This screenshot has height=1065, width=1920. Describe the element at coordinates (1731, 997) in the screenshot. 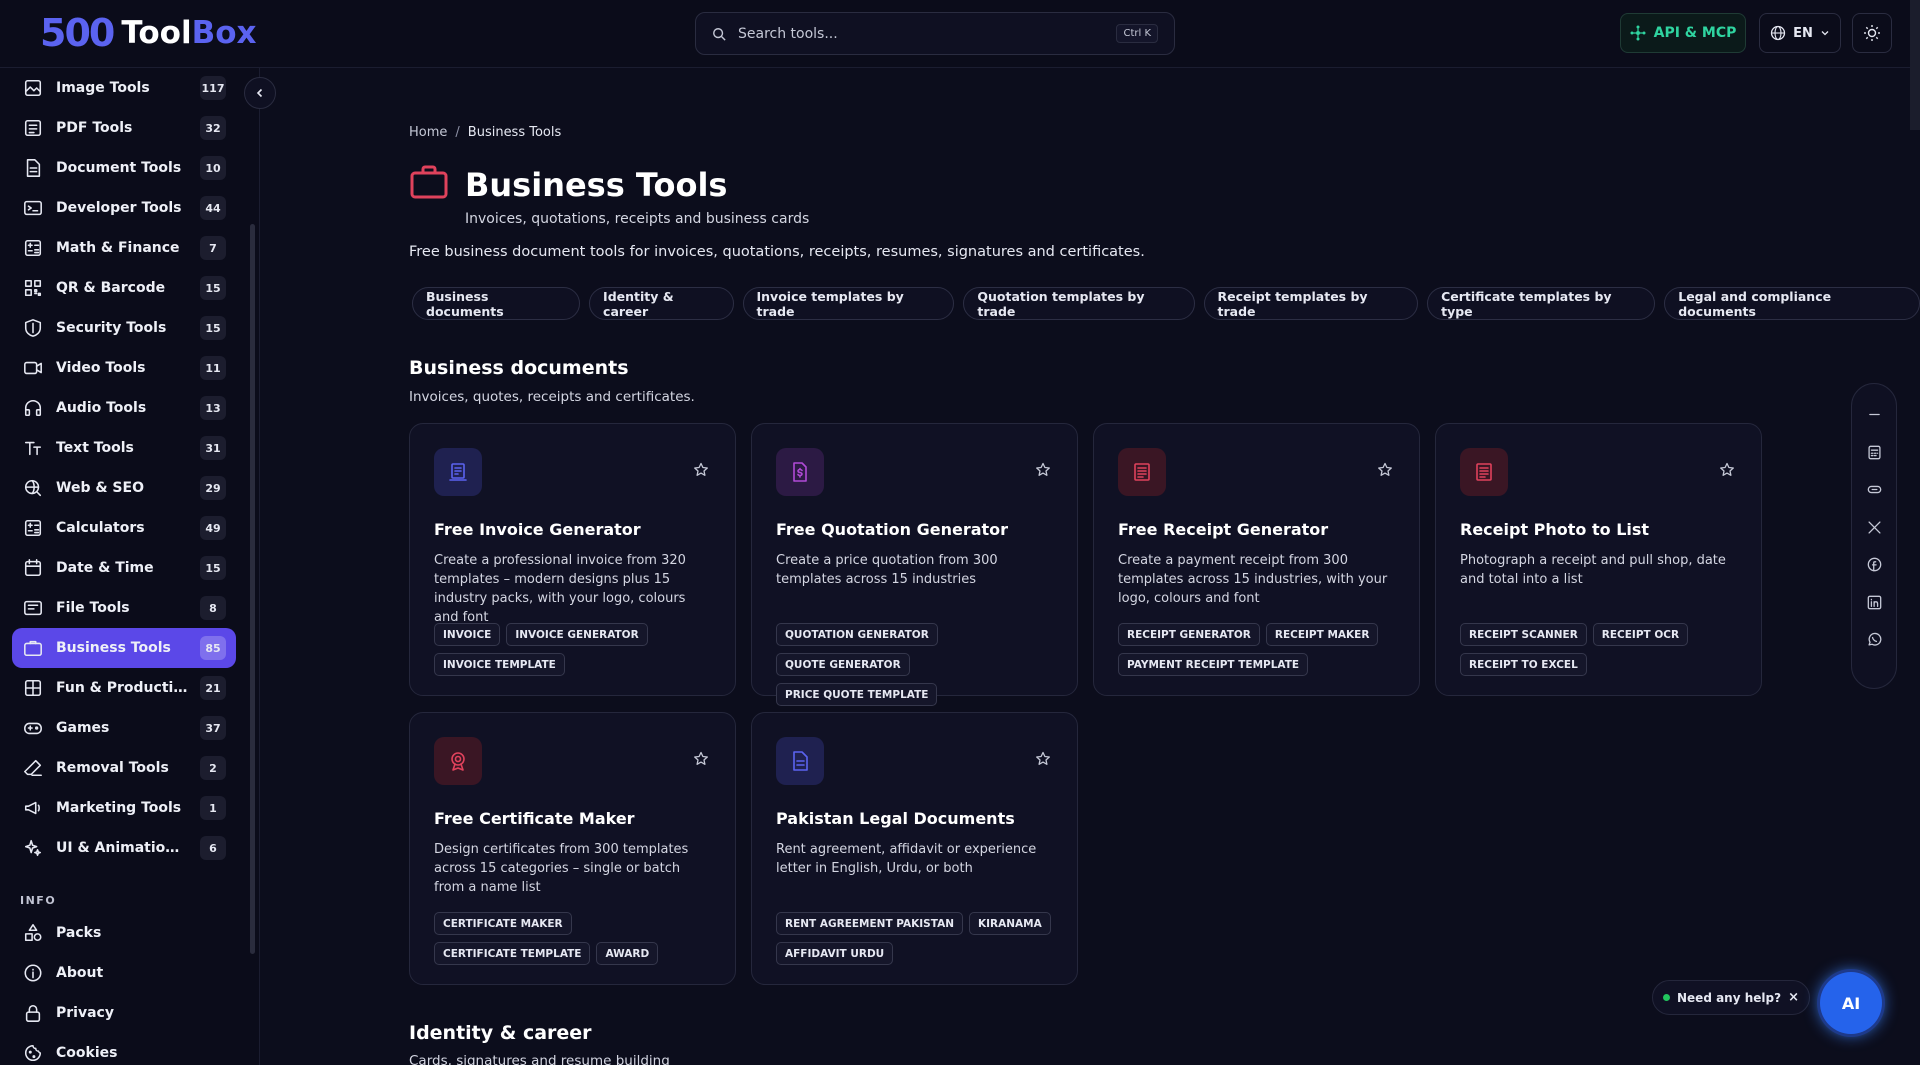

I see `help-bubble: Need any help? ×` at that location.